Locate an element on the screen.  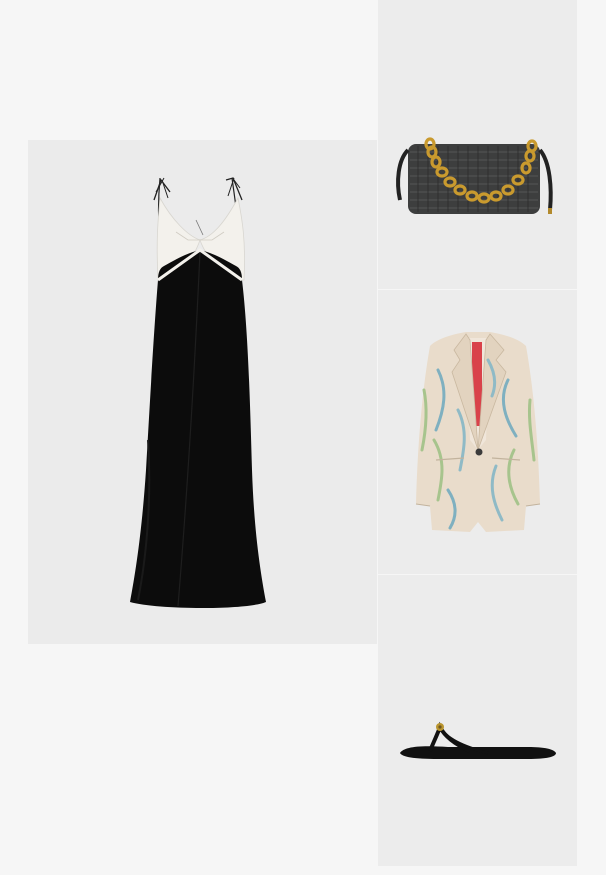
handbag-icon is located at coordinates (474, 175).